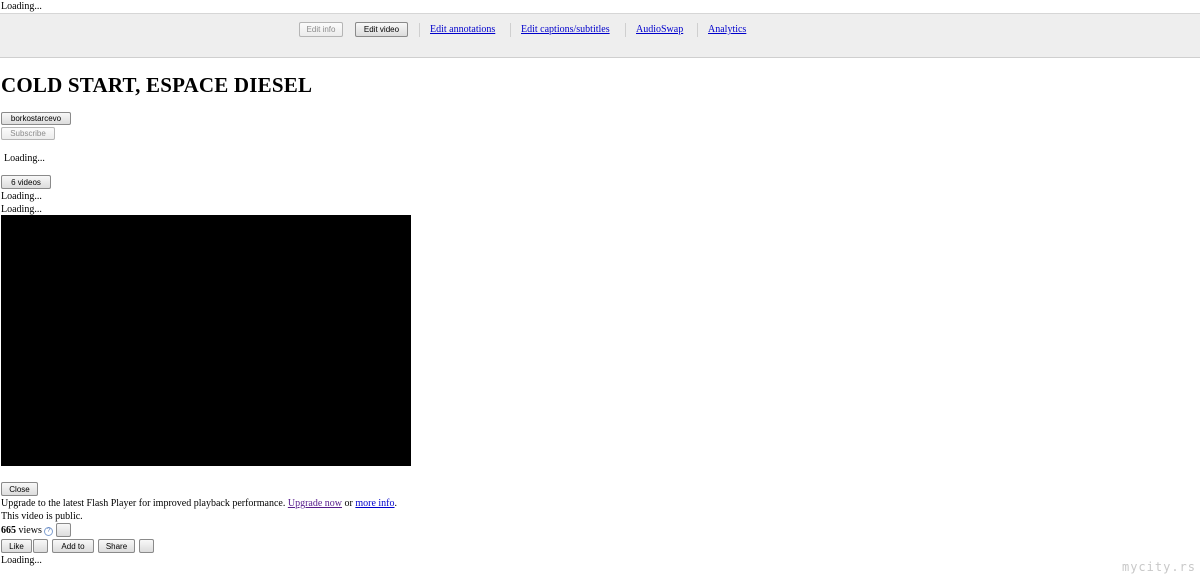 This screenshot has width=1200, height=579. Describe the element at coordinates (42, 516) in the screenshot. I see `public-notice: This video is public.` at that location.